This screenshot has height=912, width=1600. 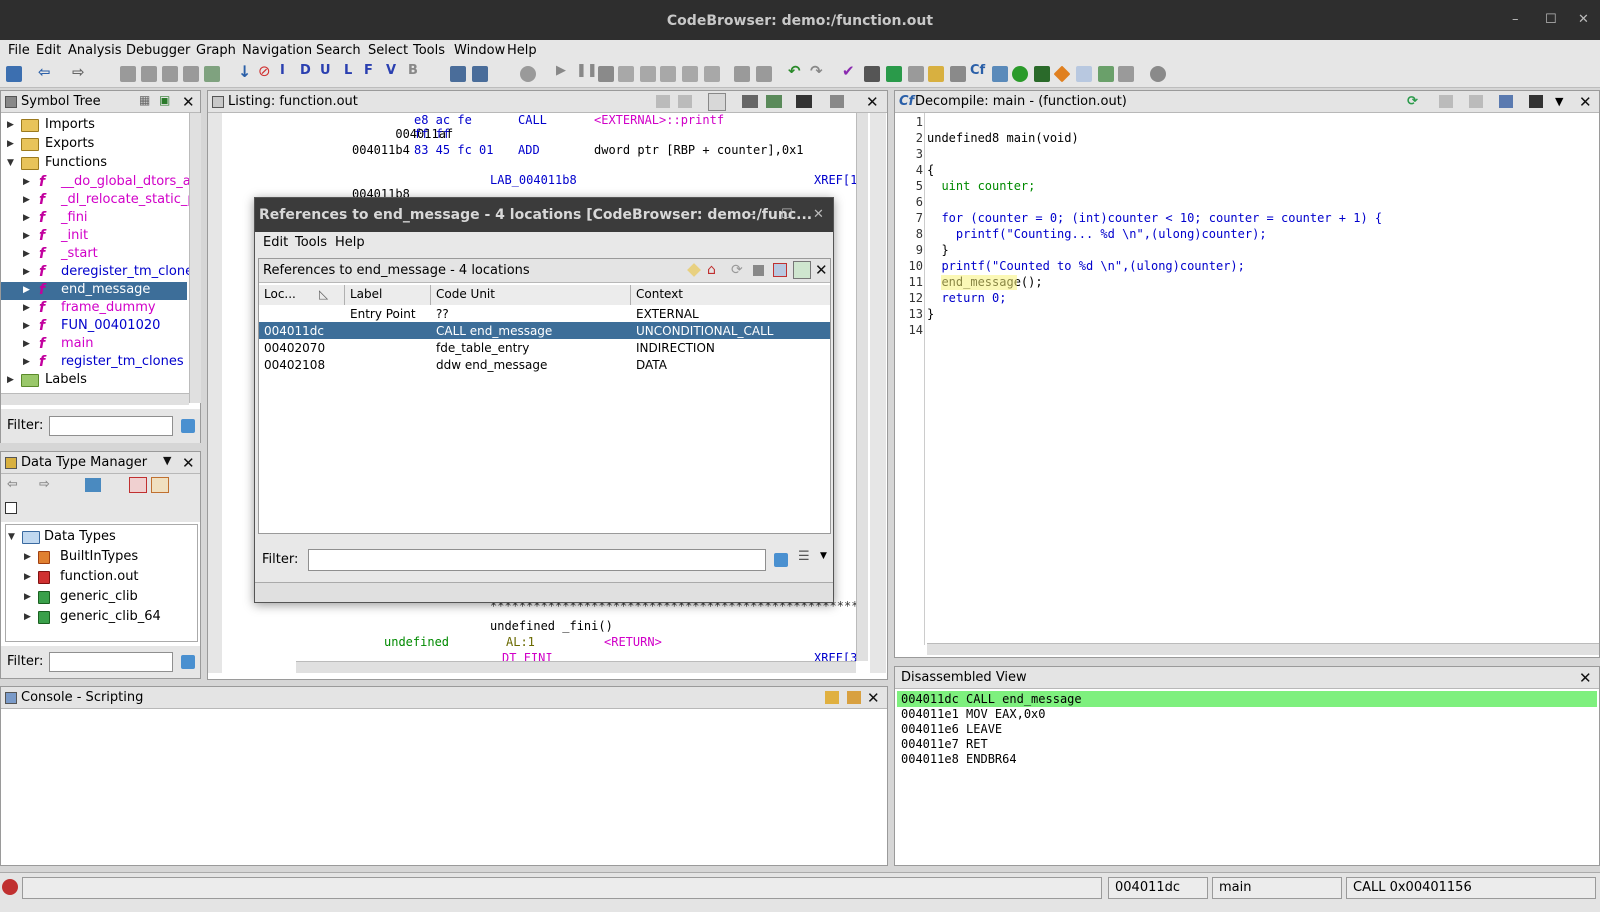 I want to click on symbol-tree-vscroll, so click(x=195, y=258).